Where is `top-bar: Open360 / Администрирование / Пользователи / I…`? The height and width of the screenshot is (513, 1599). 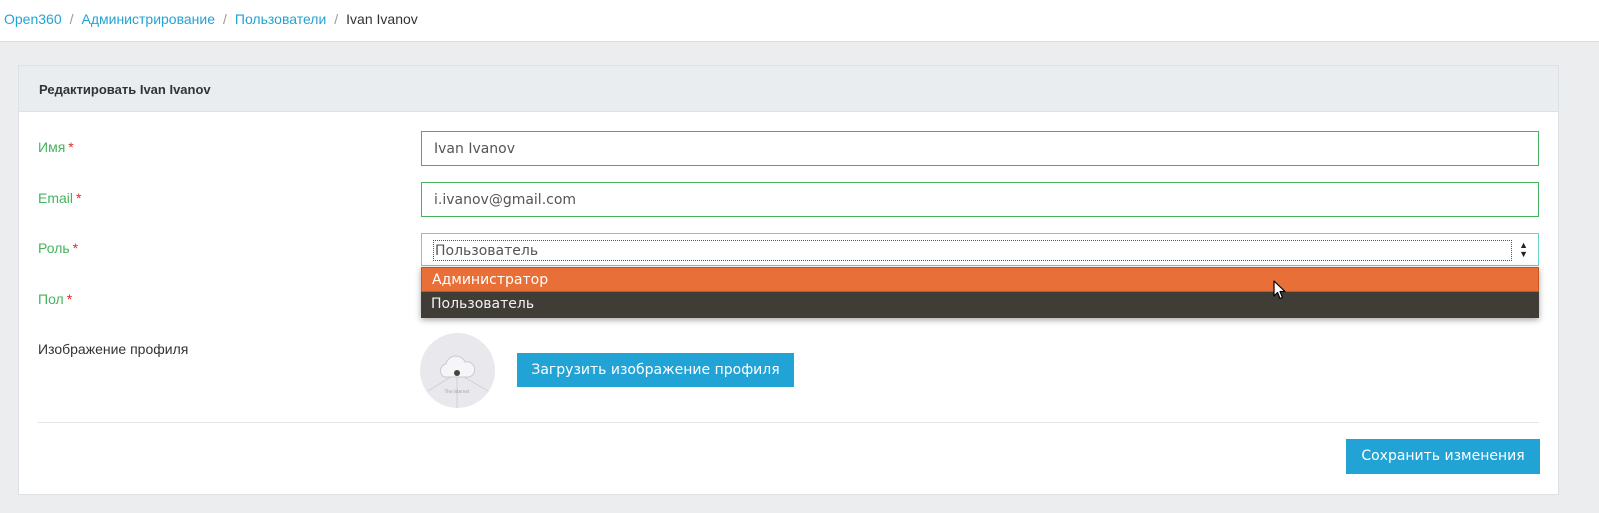
top-bar: Open360 / Администрирование / Пользователи / I… is located at coordinates (799, 21).